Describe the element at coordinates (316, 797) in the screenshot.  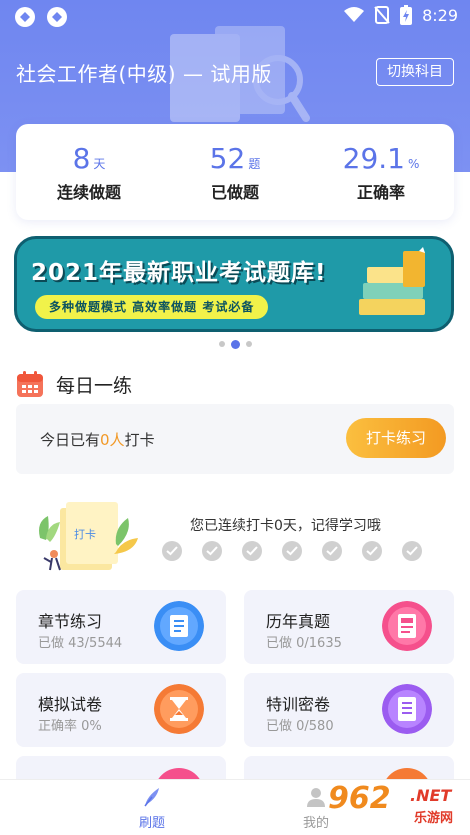
I see `user-icon` at that location.